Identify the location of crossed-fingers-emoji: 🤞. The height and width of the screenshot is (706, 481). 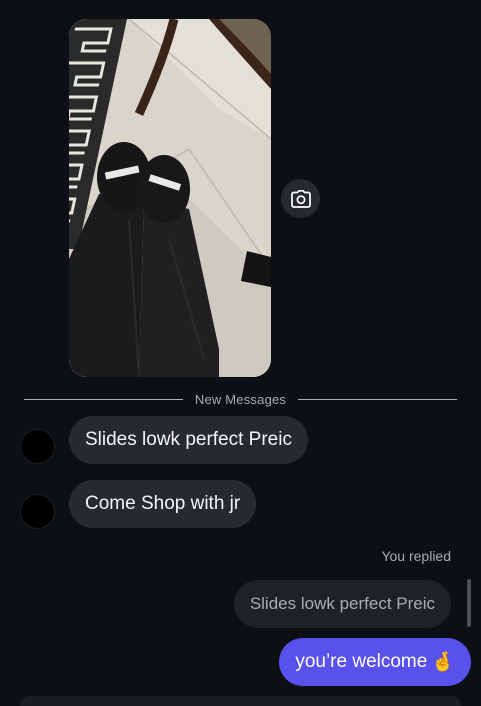
(443, 662).